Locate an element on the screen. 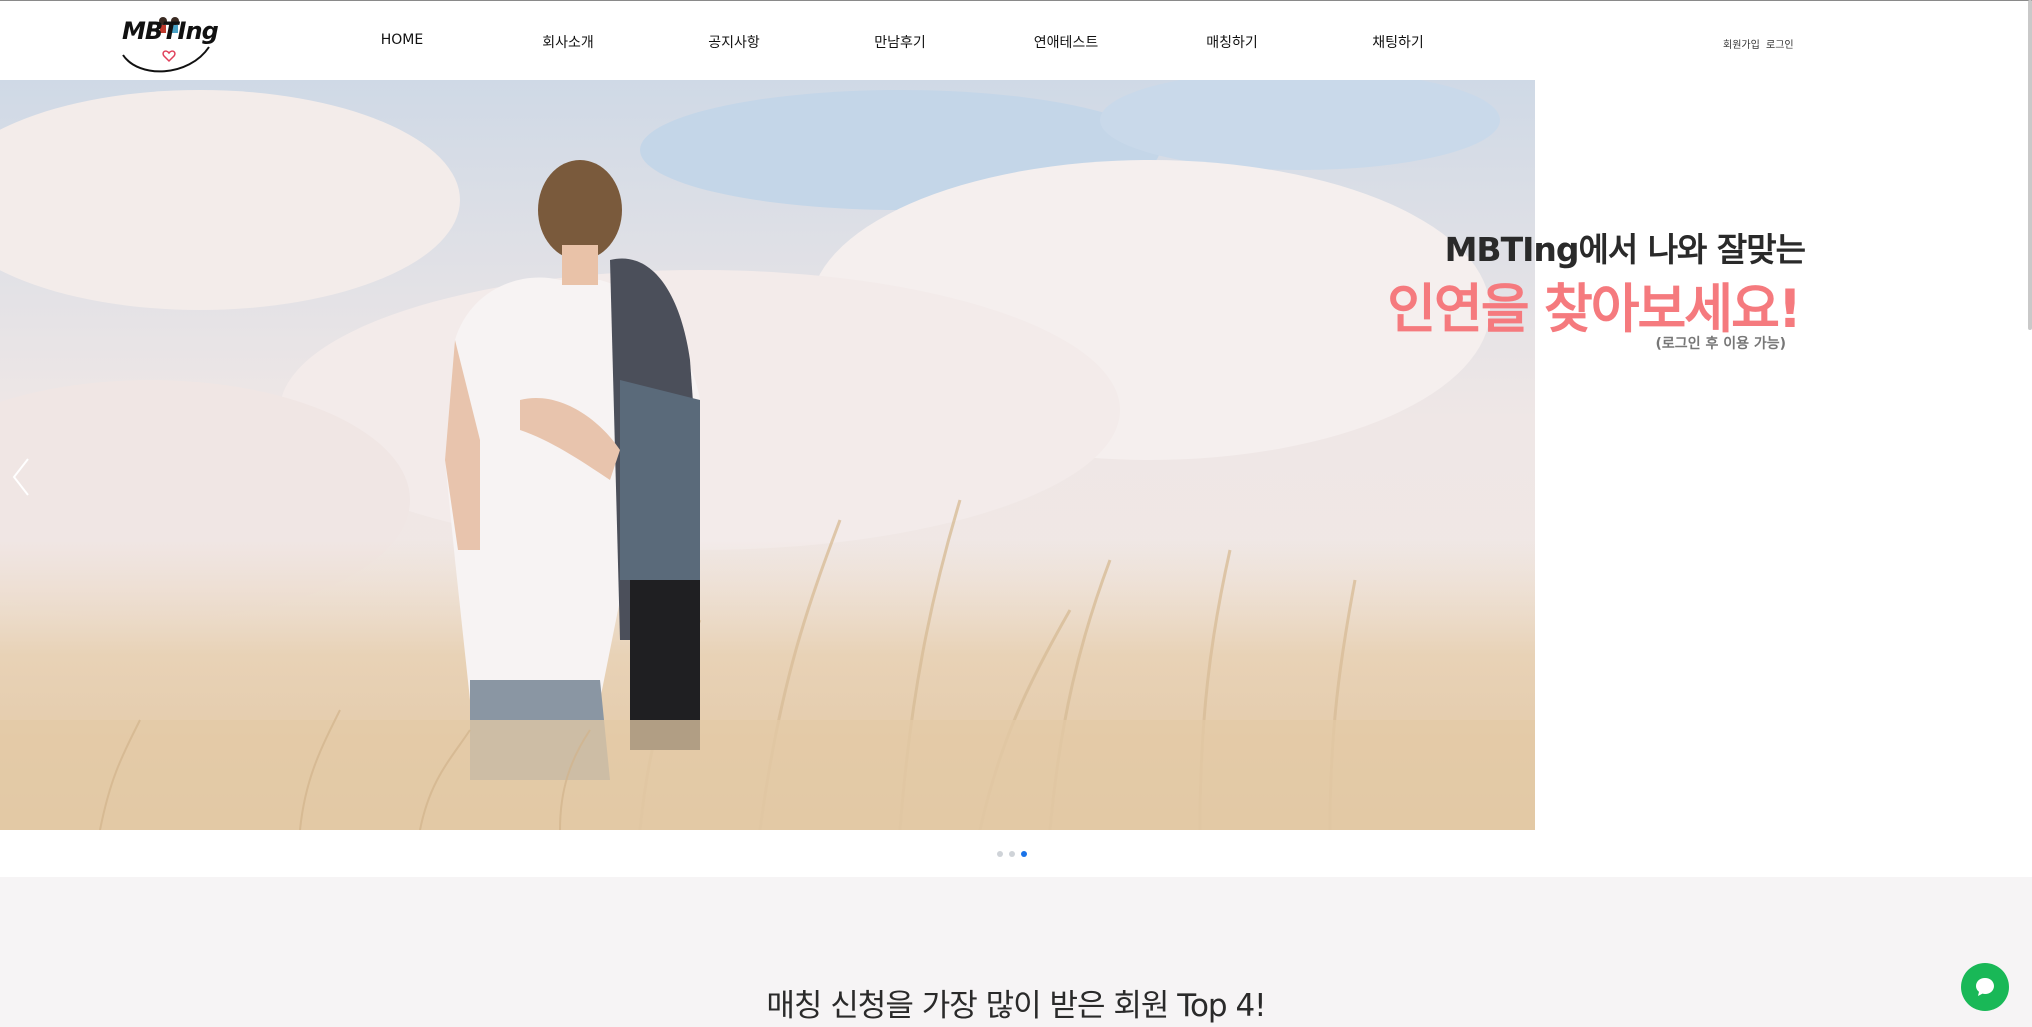  top-members-section: 매칭 신청을 가장 많이 받은 회원 Top 4! is located at coordinates (1016, 952).